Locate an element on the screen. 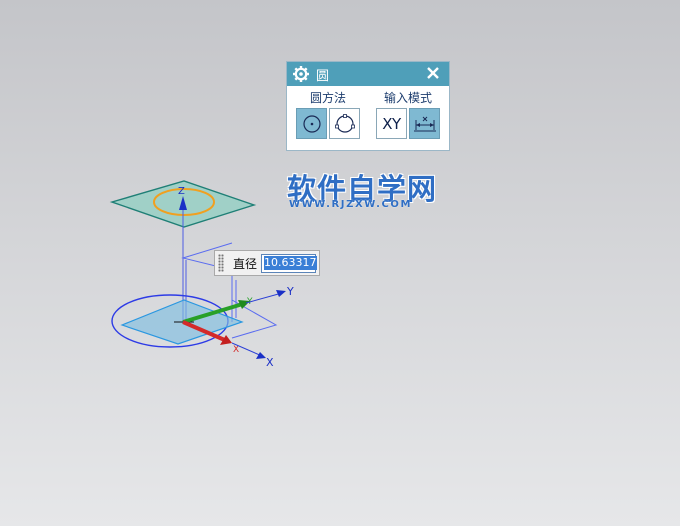  z-axis-label: Z is located at coordinates (181, 191).